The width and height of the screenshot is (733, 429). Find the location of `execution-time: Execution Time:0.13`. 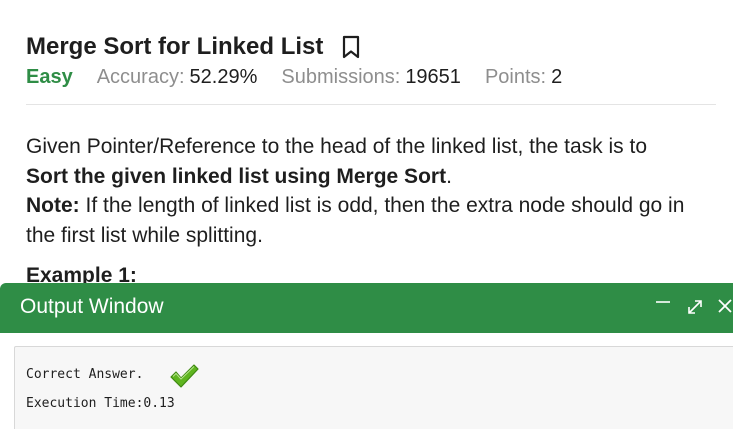

execution-time: Execution Time:0.13 is located at coordinates (100, 403).